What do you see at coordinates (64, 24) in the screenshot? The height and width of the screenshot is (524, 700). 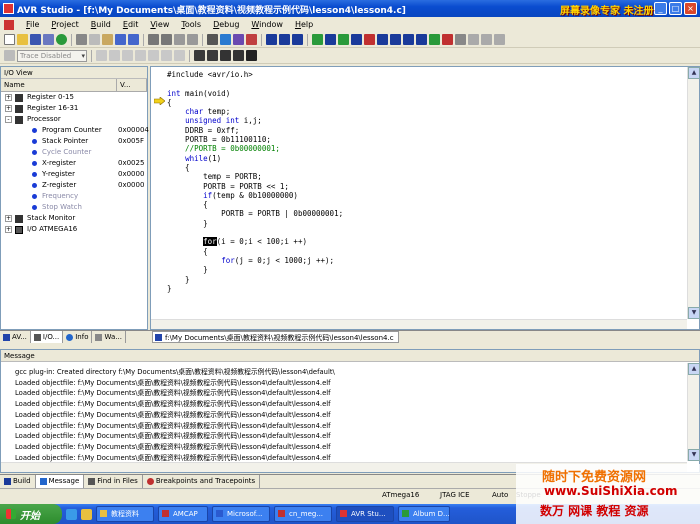 I see `menu-project: Project` at bounding box center [64, 24].